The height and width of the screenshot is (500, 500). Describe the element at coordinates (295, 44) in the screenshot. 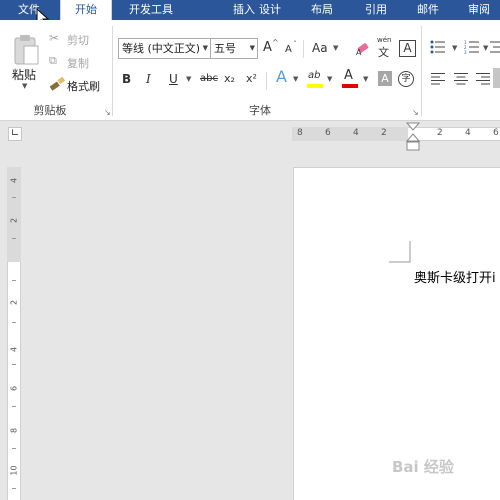

I see `shrink-caret-icon: ˇ` at that location.